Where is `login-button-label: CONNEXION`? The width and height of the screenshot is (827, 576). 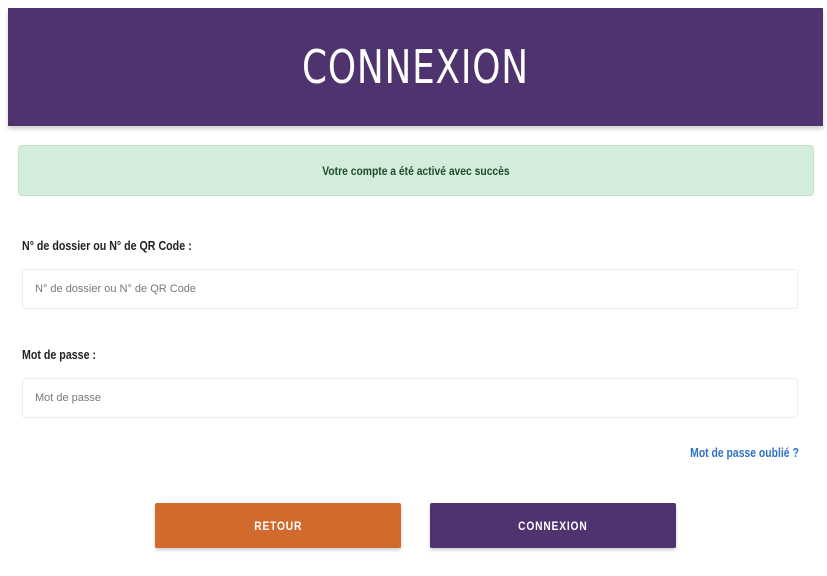
login-button-label: CONNEXION is located at coordinates (553, 525).